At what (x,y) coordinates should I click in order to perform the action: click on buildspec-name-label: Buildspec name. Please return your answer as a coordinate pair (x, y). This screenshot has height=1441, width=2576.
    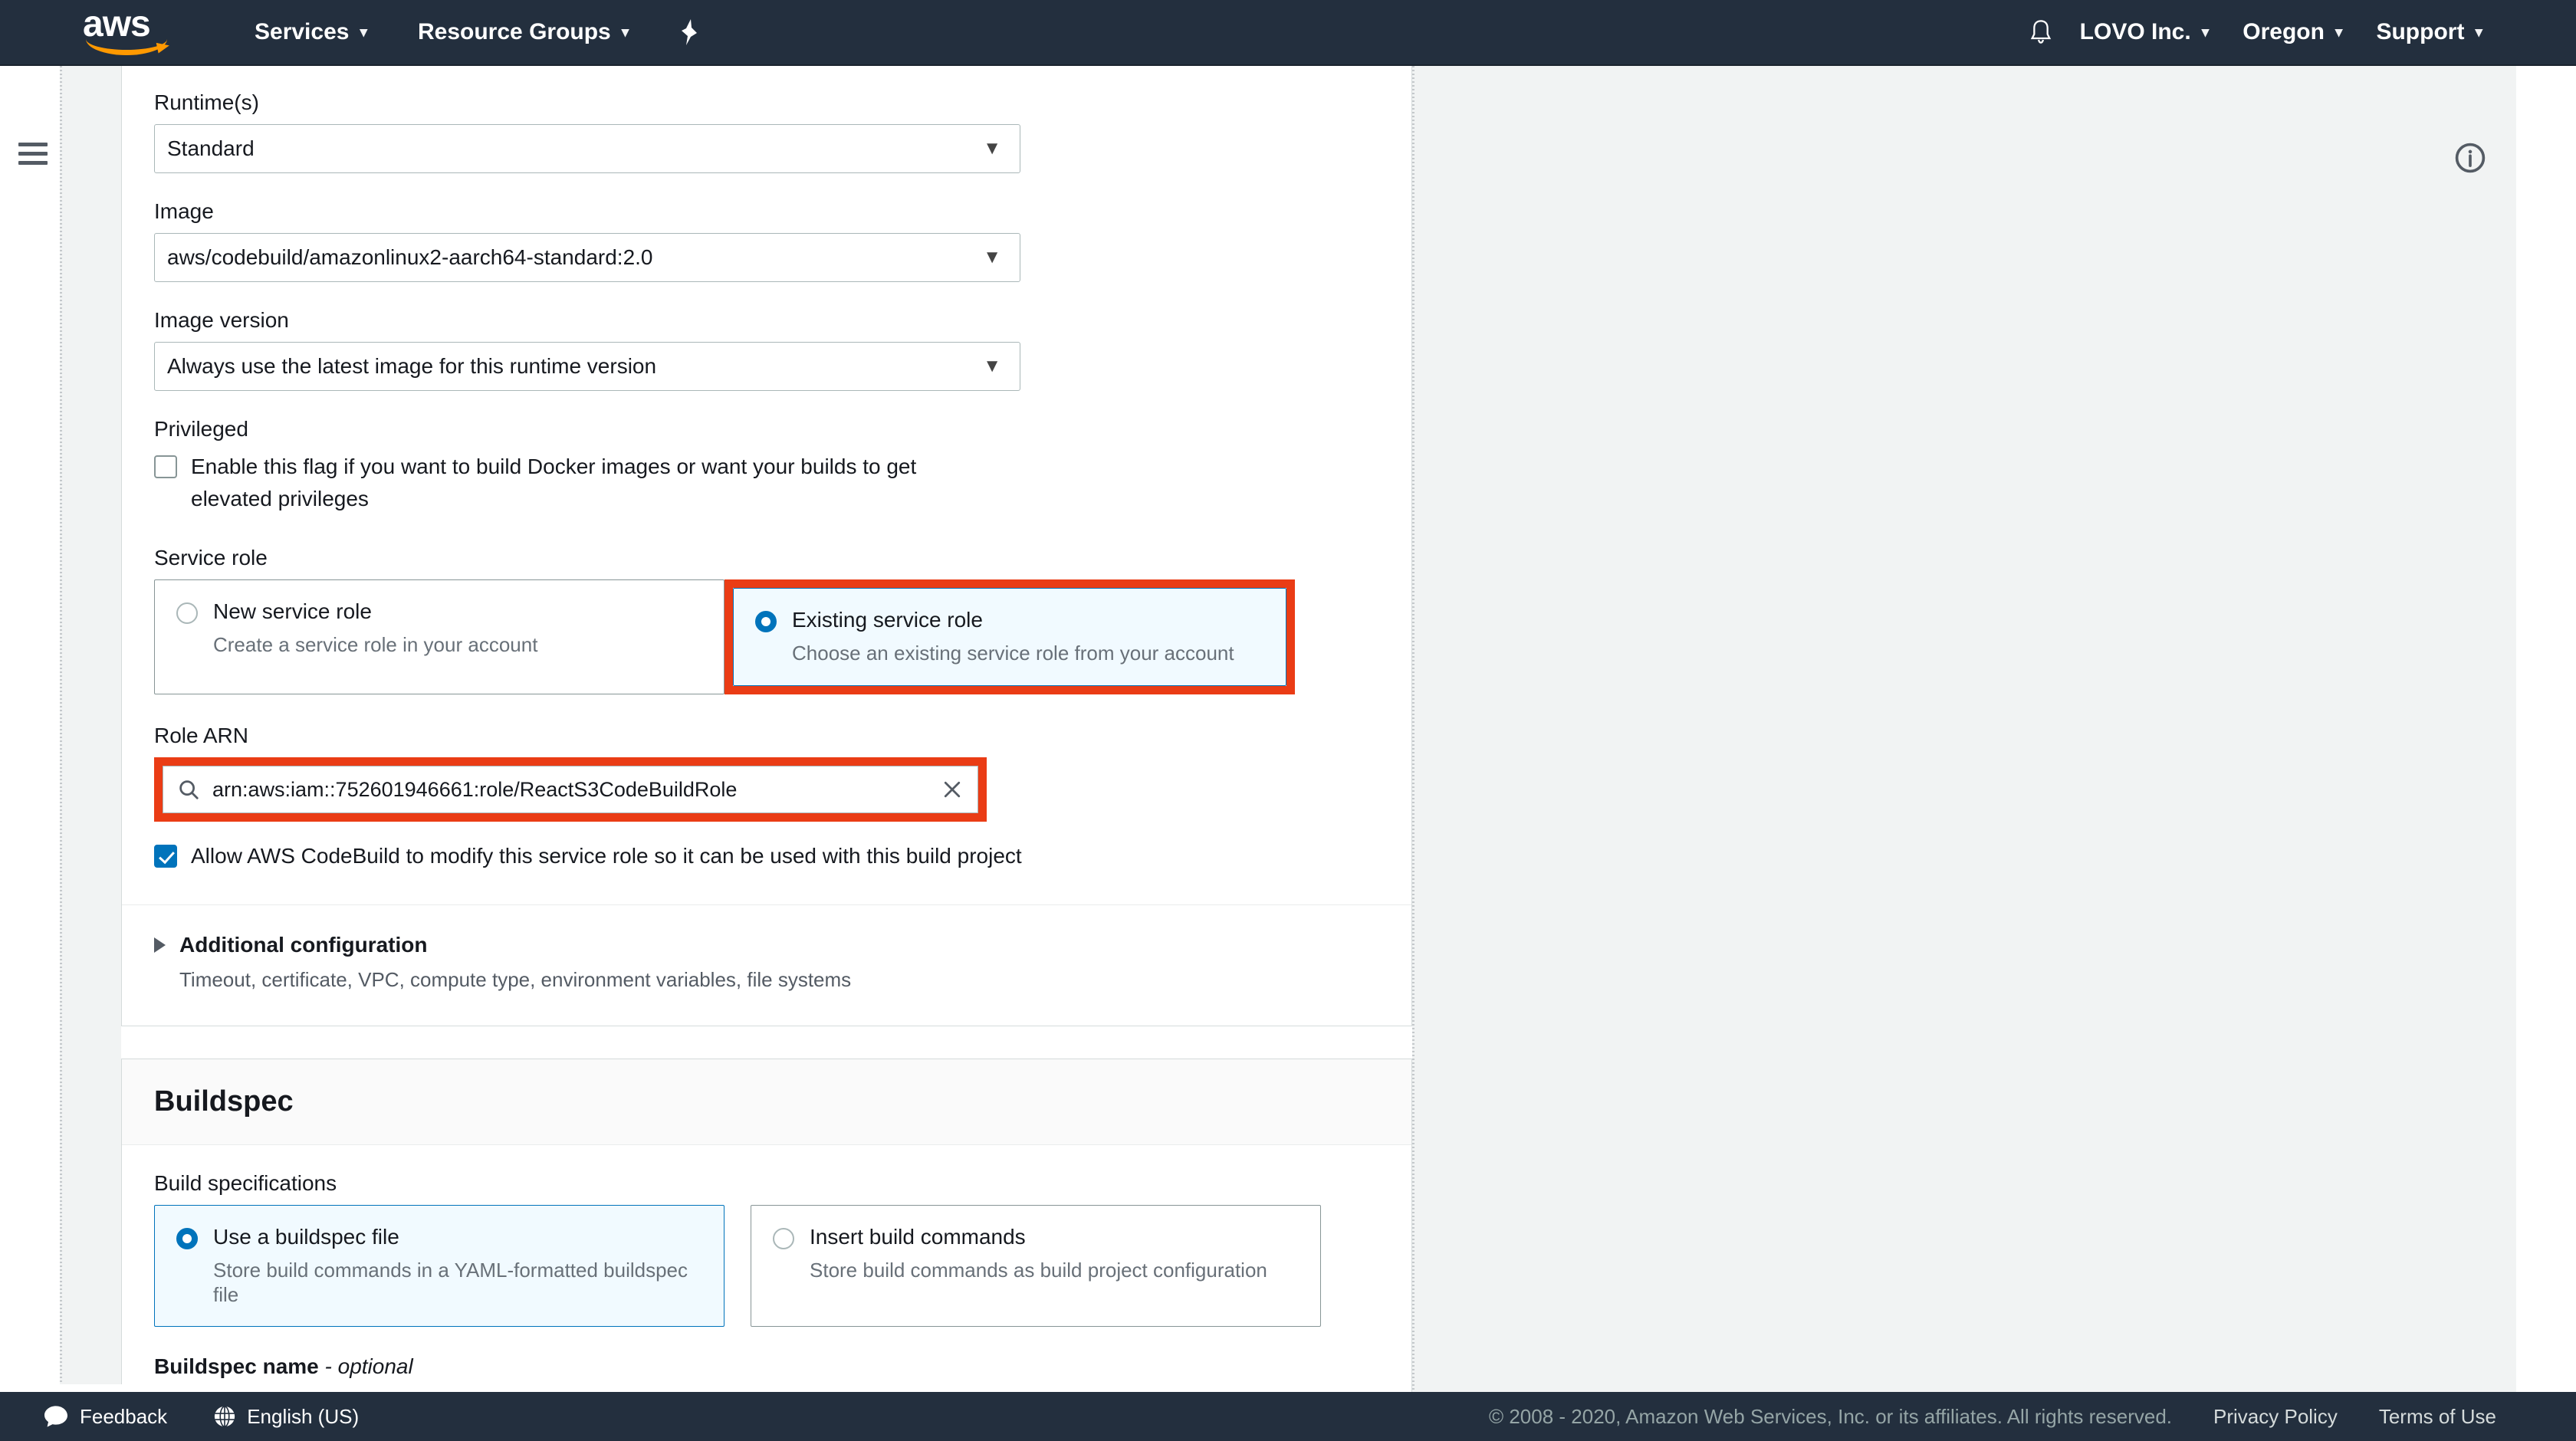
    Looking at the image, I should click on (237, 1366).